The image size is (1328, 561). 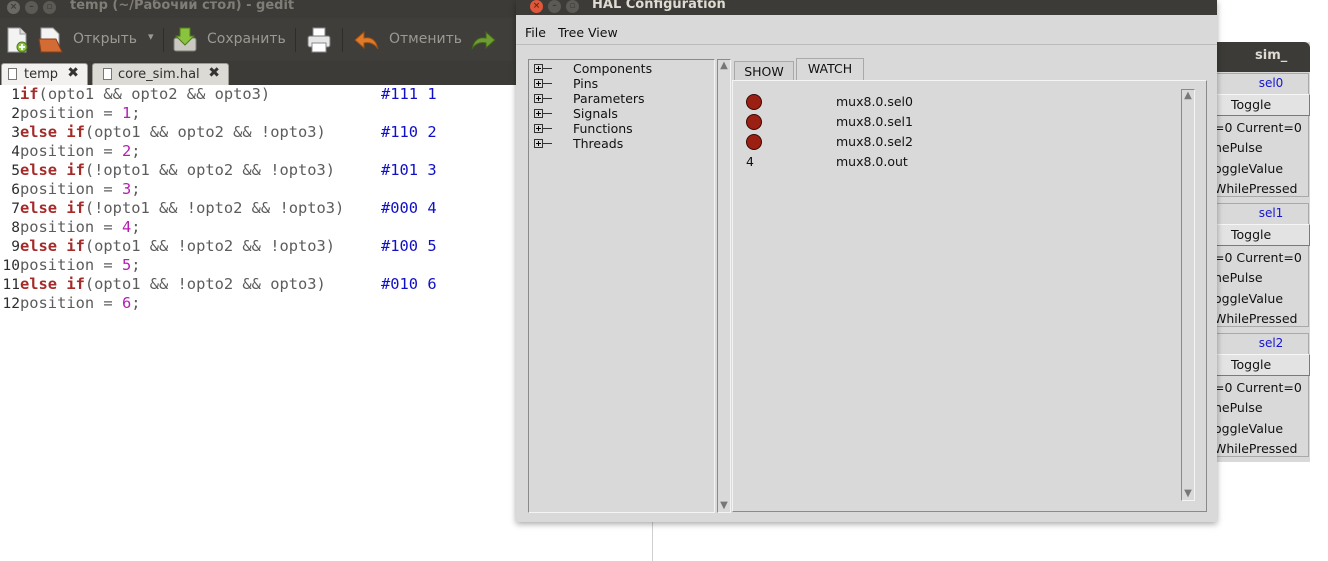 What do you see at coordinates (750, 161) in the screenshot?
I see `watch-value: 4` at bounding box center [750, 161].